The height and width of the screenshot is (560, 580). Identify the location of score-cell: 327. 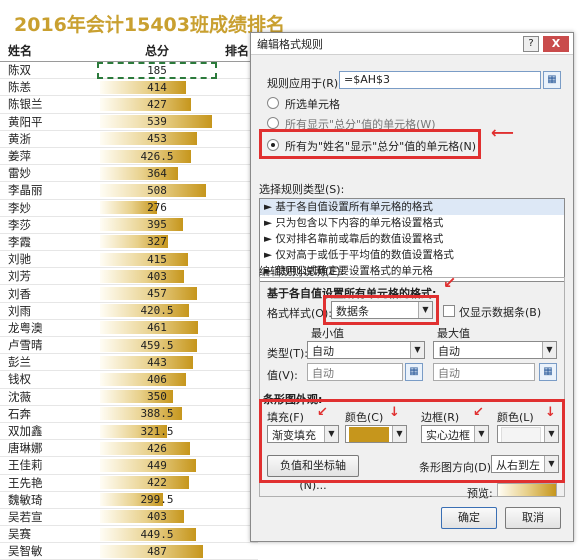
(157, 241).